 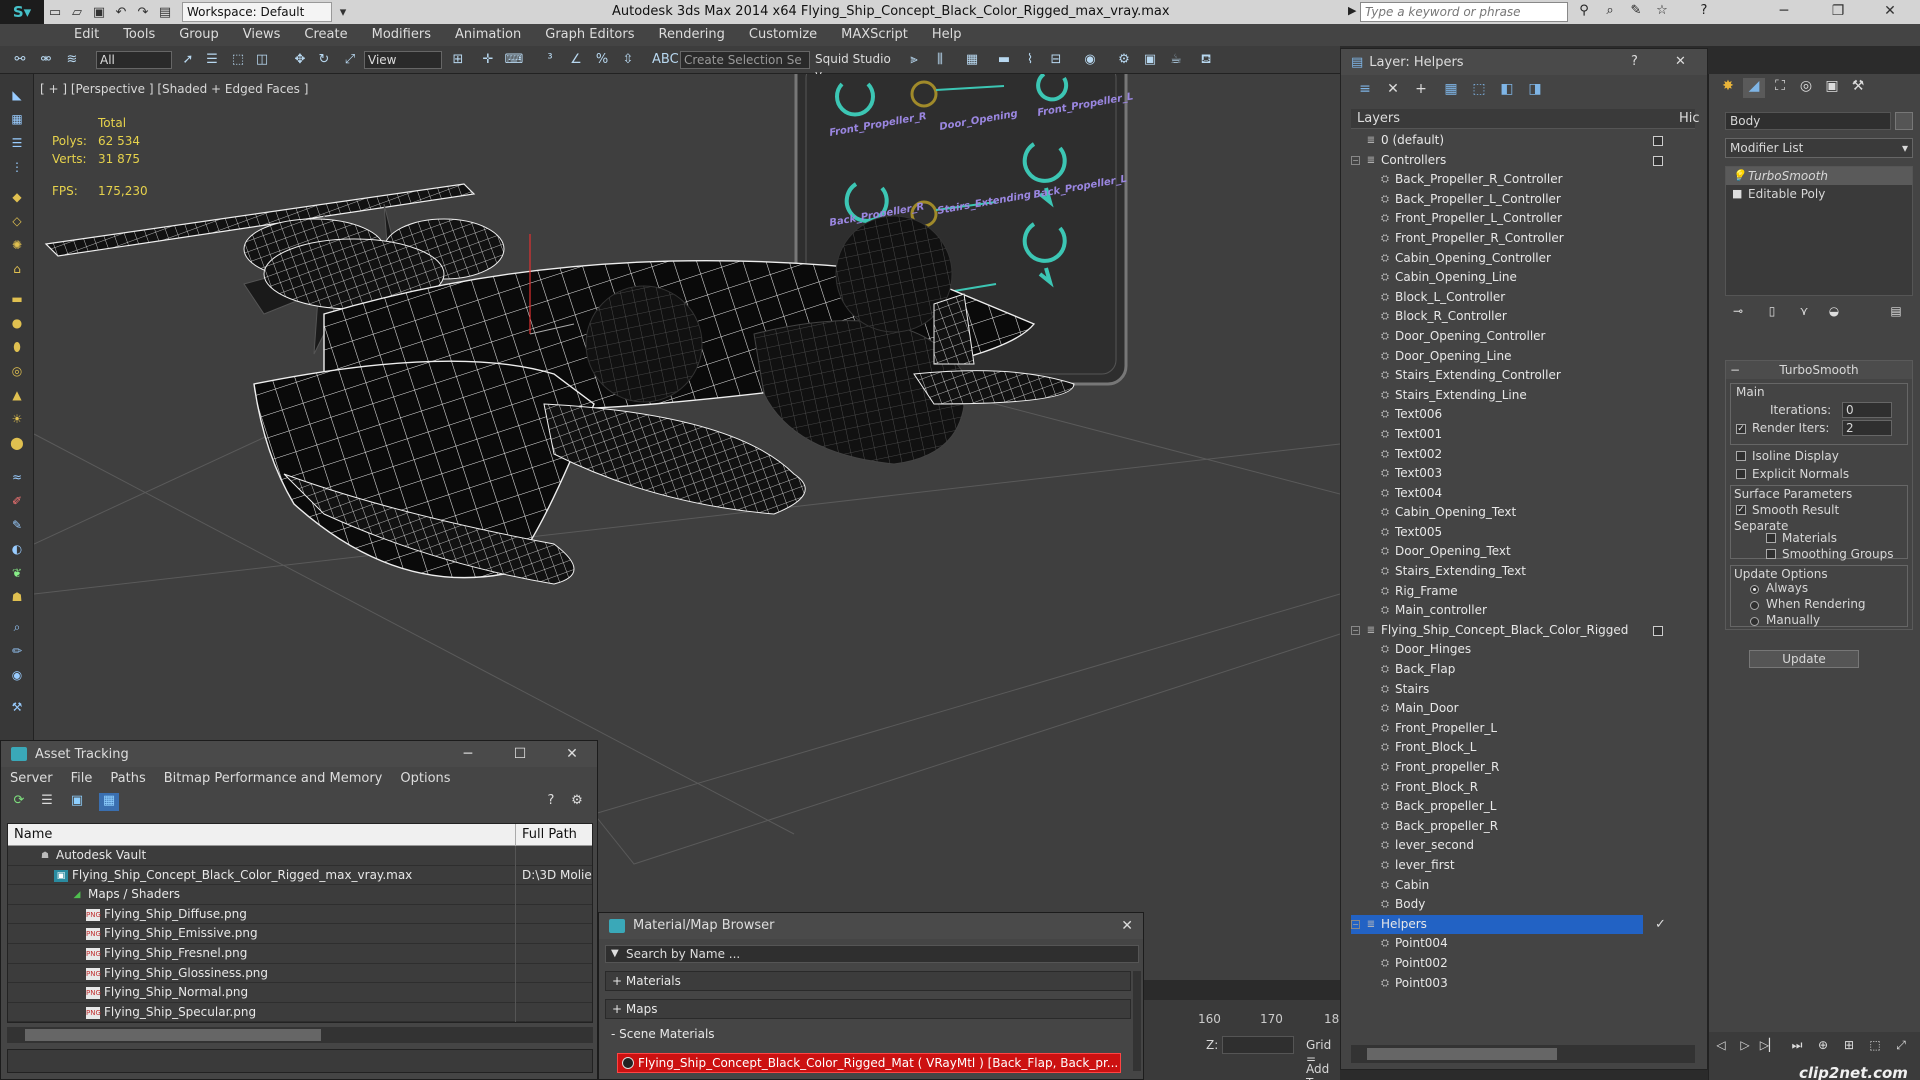 What do you see at coordinates (1523, 415) in the screenshot?
I see `layer-object-row: ⛭ Text006` at bounding box center [1523, 415].